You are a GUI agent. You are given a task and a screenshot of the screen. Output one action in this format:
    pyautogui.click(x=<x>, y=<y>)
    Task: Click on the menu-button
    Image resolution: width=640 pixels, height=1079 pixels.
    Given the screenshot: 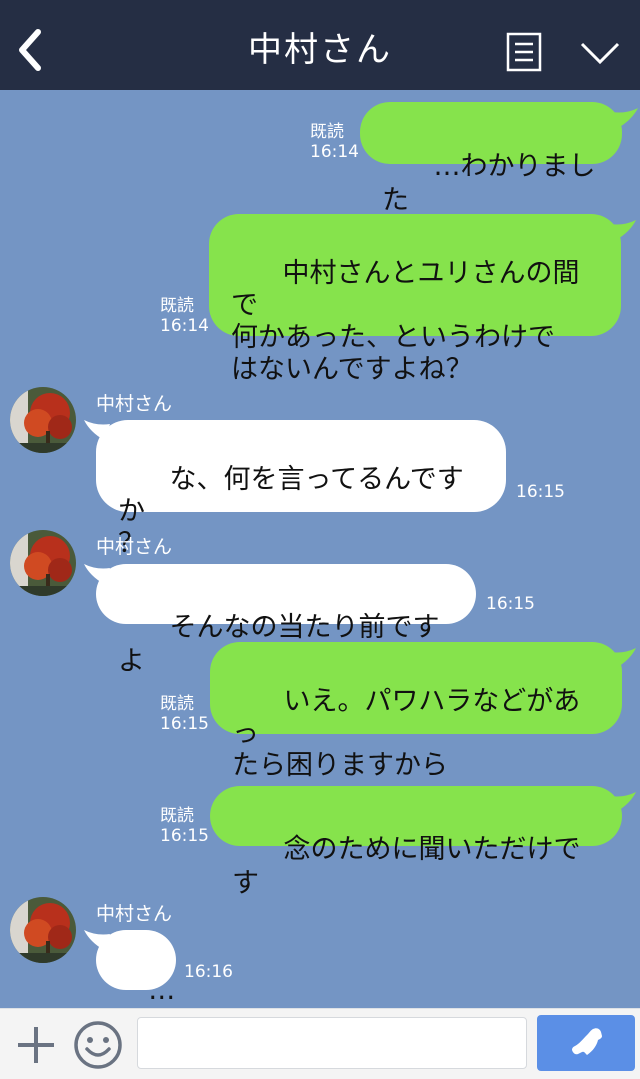 What is the action you would take?
    pyautogui.click(x=524, y=52)
    